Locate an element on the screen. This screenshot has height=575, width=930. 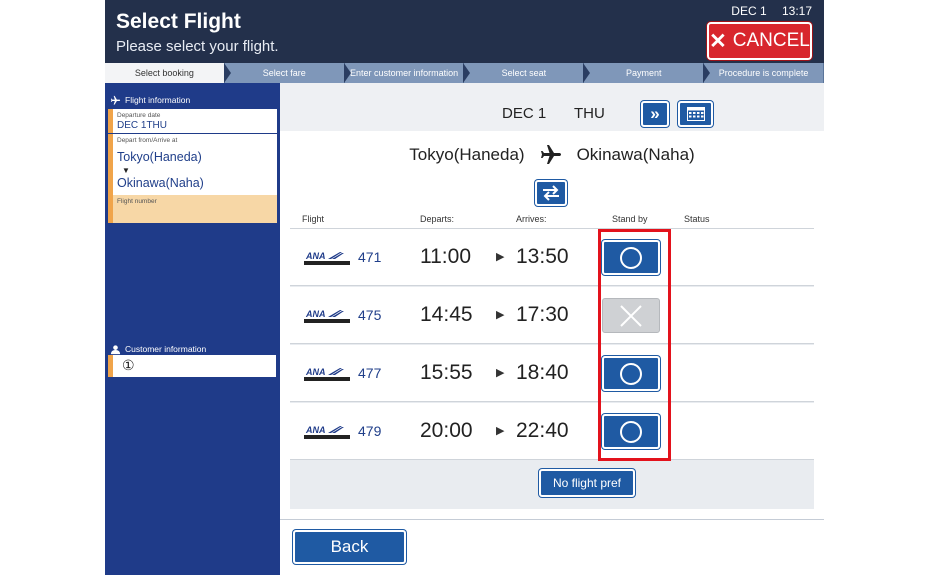
flight-number: 479 is located at coordinates (370, 431).